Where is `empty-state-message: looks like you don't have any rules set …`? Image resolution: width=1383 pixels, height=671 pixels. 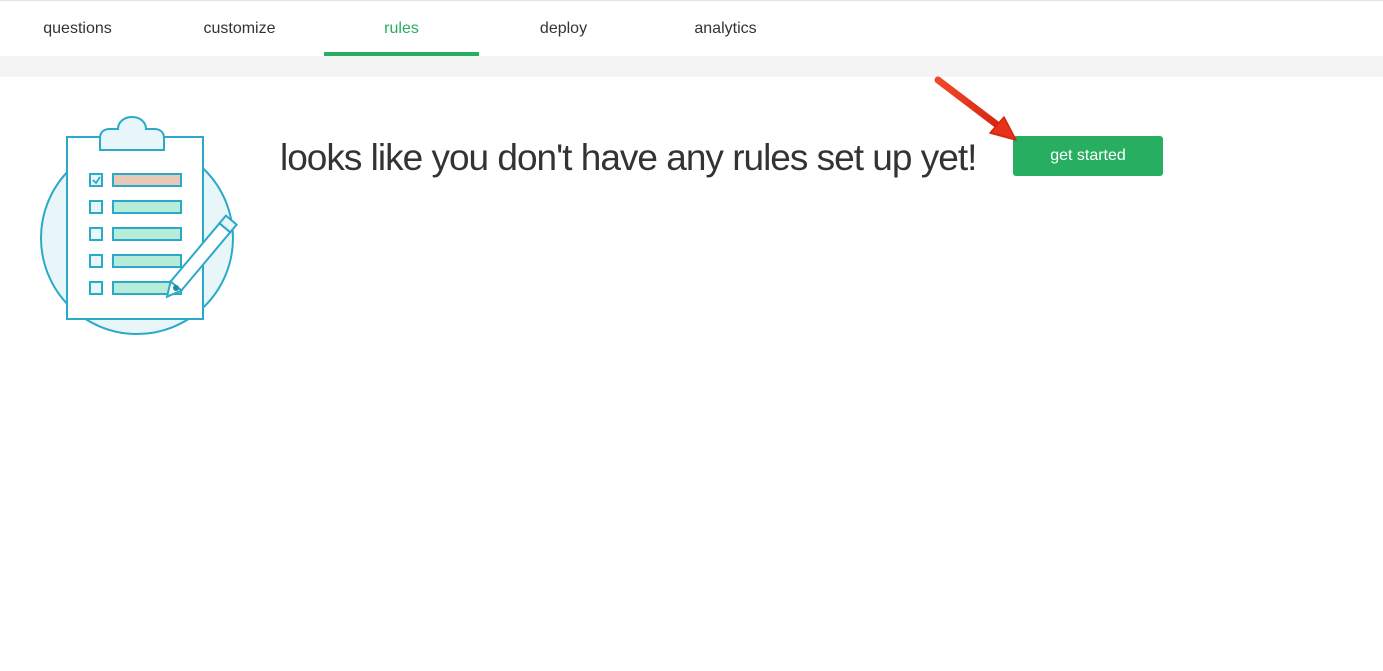 empty-state-message: looks like you don't have any rules set … is located at coordinates (628, 157).